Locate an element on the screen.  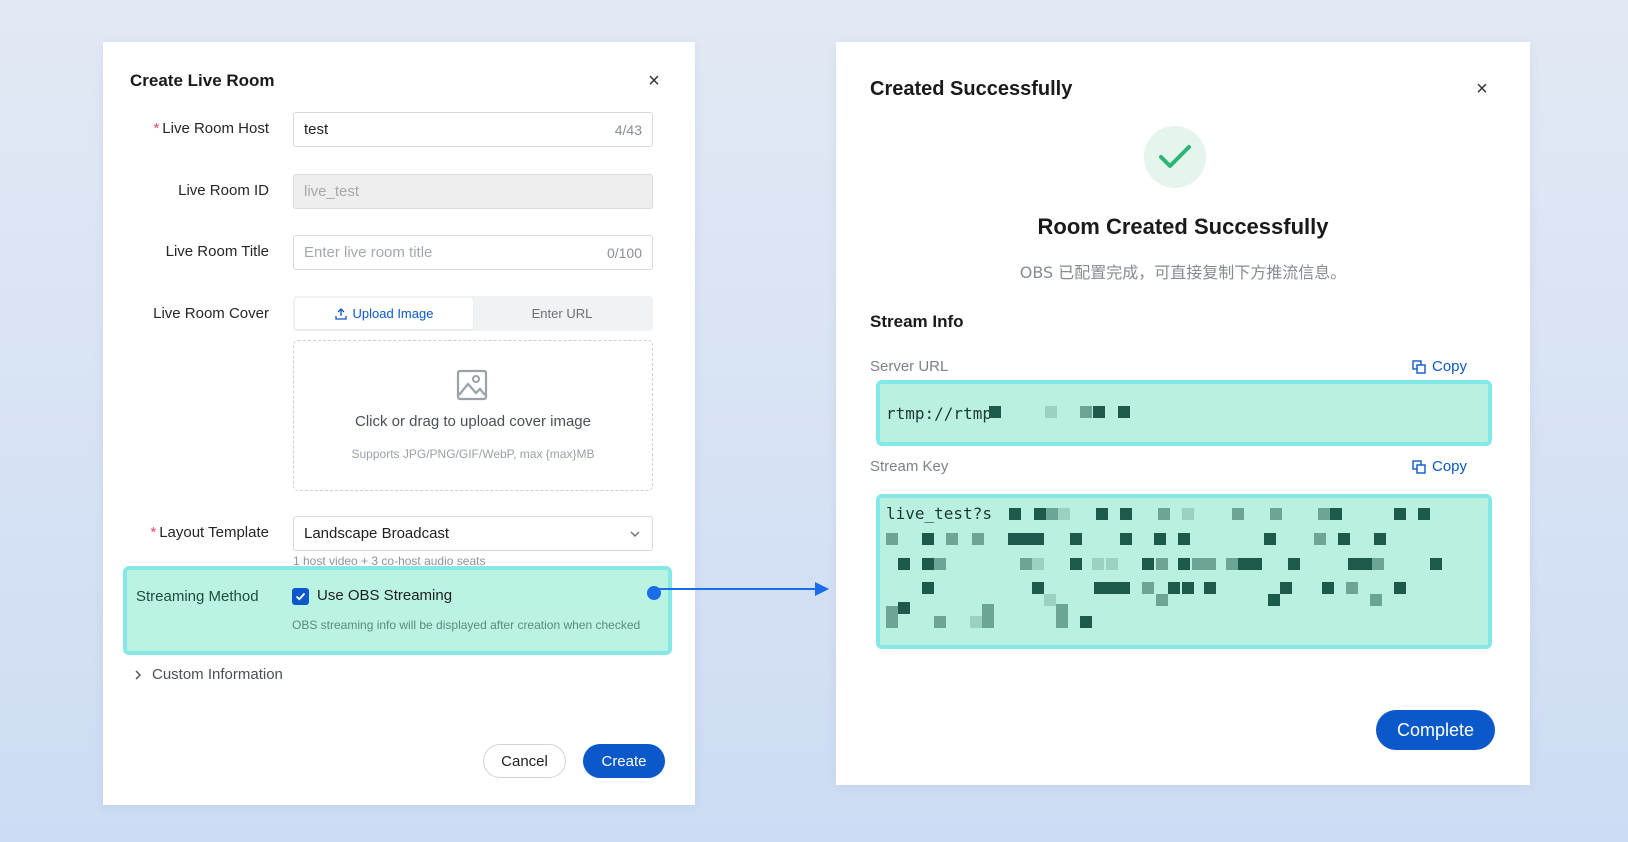
host-input: test 4/43 is located at coordinates (473, 129).